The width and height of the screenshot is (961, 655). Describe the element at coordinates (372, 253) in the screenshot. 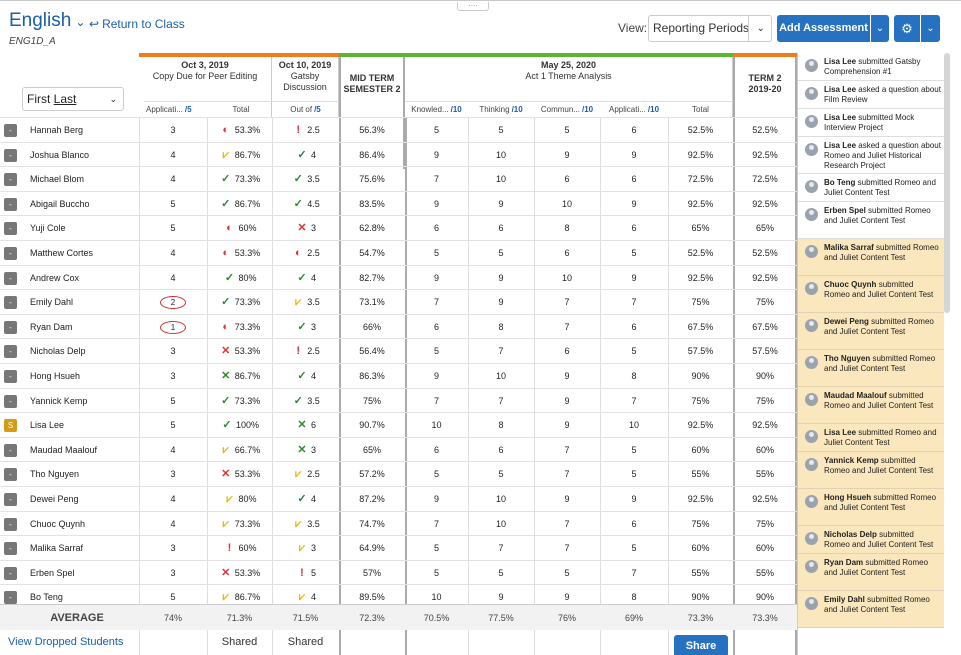

I see `grade-cell: 54.7%` at that location.